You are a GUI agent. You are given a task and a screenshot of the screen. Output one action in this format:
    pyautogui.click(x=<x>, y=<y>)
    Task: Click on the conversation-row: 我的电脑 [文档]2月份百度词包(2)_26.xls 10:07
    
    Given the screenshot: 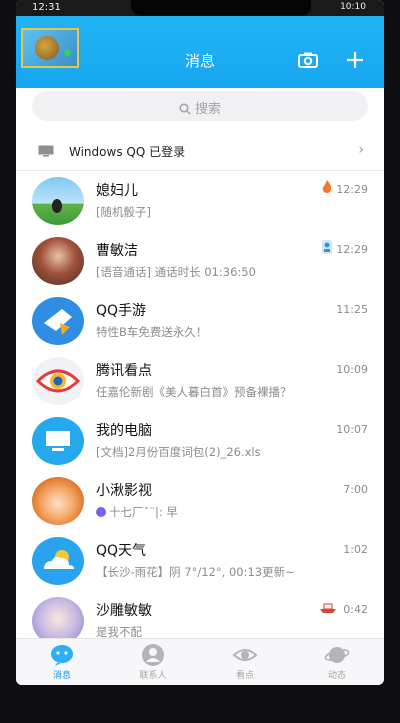 What is the action you would take?
    pyautogui.click(x=200, y=441)
    